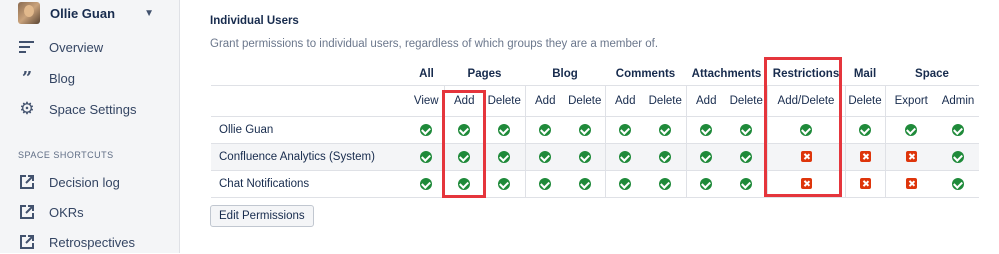  I want to click on table-row: Confluence Analytics (System), so click(595, 157).